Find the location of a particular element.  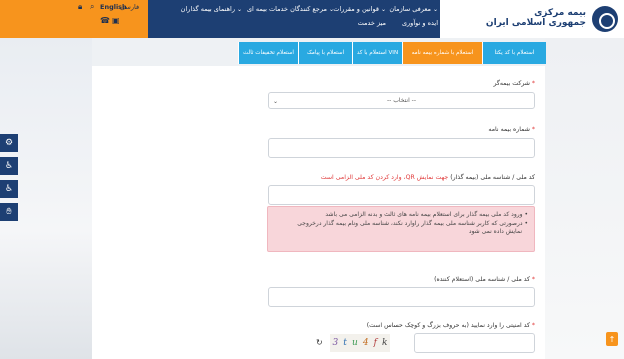

phone-icon: ☎ is located at coordinates (105, 20).